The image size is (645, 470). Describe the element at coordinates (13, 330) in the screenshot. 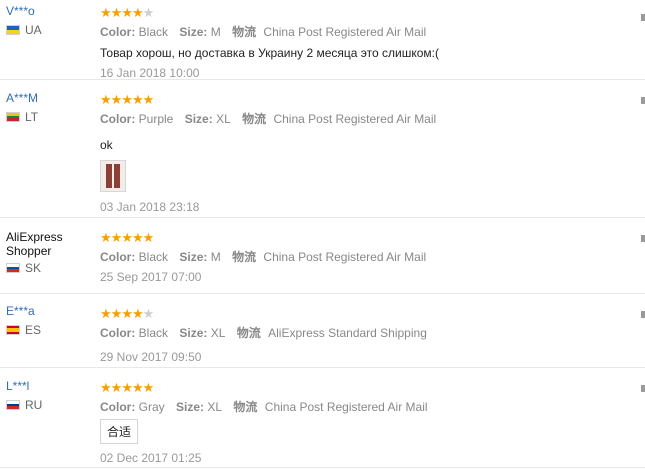

I see `es-flag-icon` at that location.